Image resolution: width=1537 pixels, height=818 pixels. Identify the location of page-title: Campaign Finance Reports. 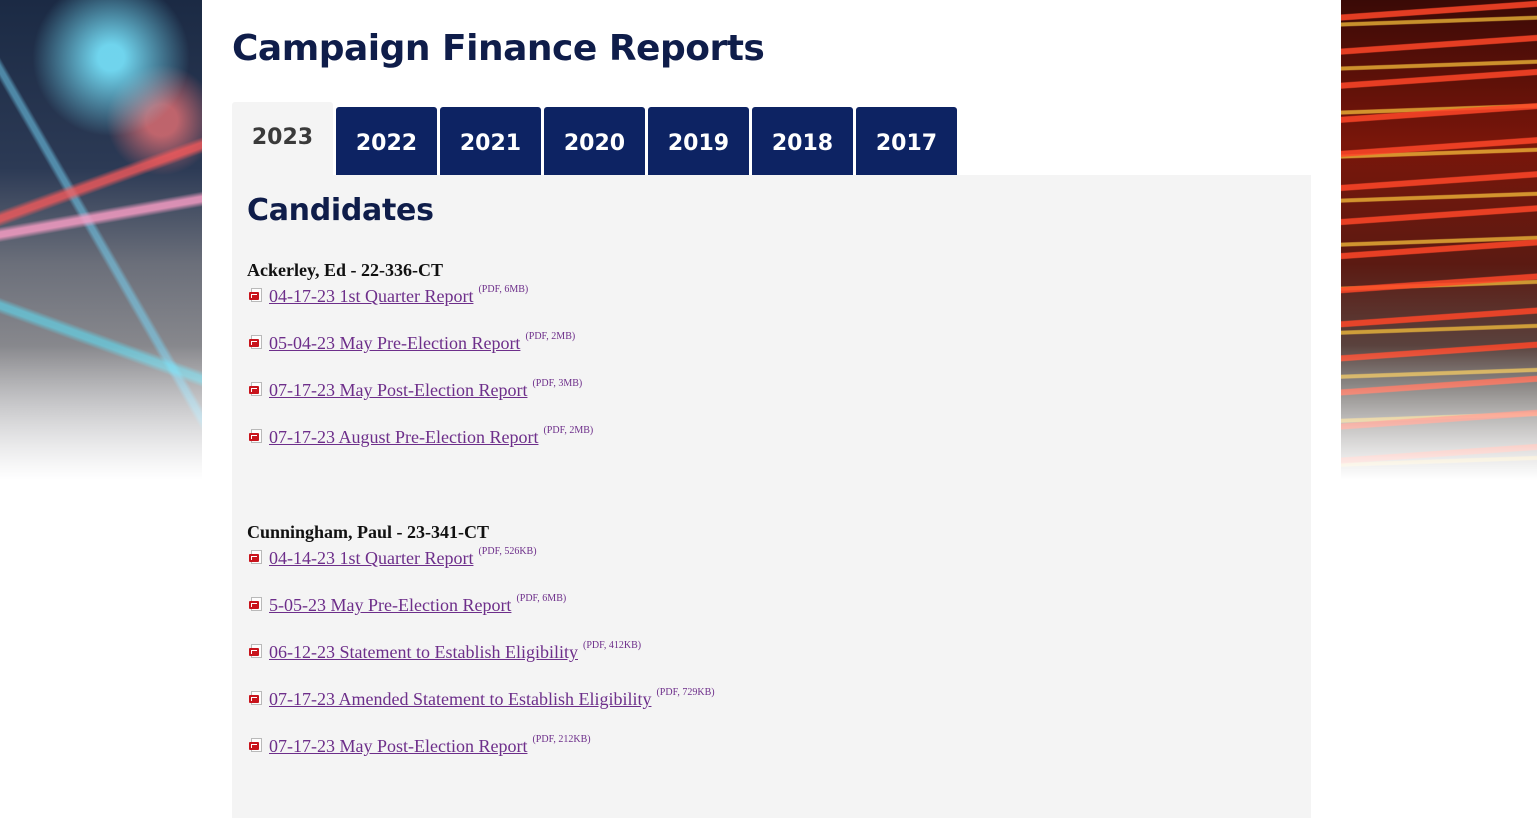
(498, 48).